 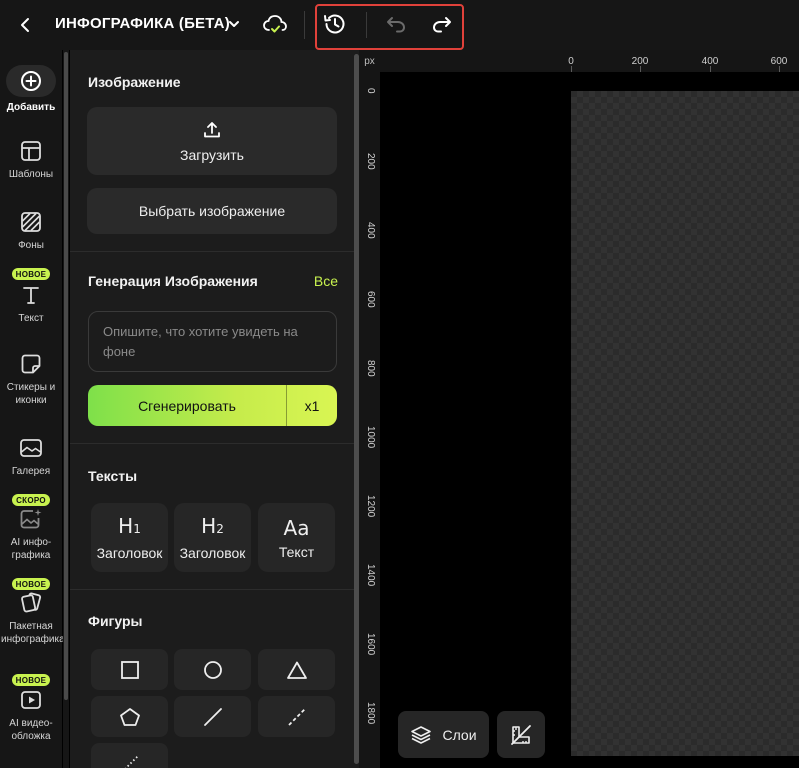 I want to click on heading1-label: Заголовок, so click(x=129, y=553).